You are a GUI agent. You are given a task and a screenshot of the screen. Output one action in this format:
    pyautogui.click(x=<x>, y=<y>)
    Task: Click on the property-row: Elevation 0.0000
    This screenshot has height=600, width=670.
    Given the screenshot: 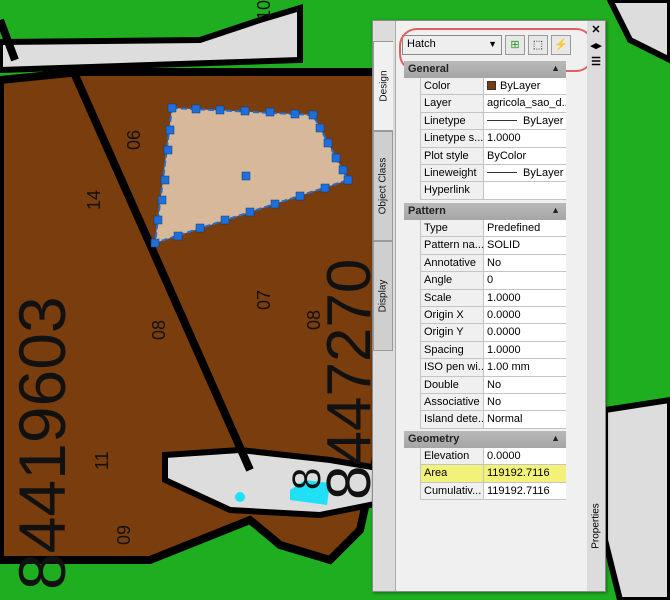 What is the action you would take?
    pyautogui.click(x=493, y=457)
    